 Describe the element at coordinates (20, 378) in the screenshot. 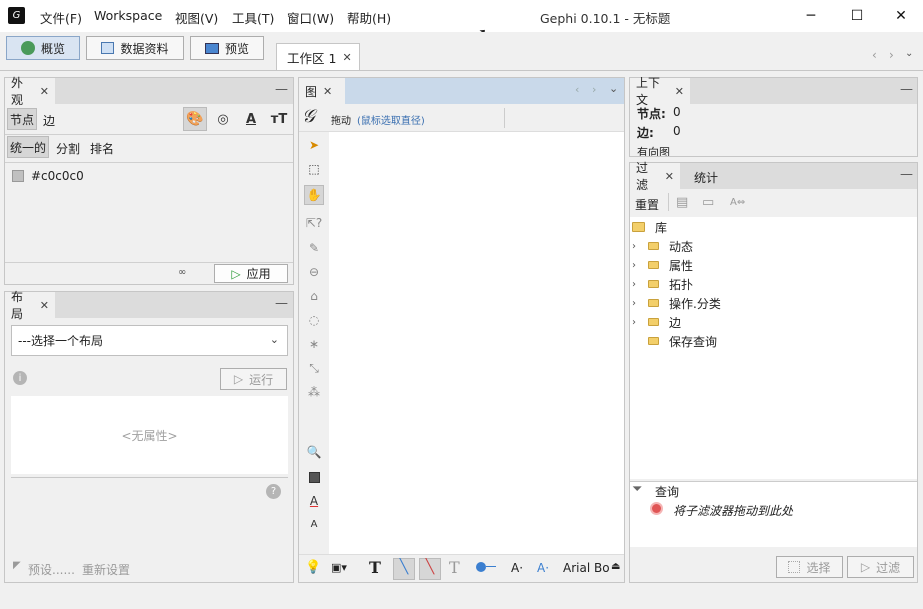

I see `info-icon: i` at that location.